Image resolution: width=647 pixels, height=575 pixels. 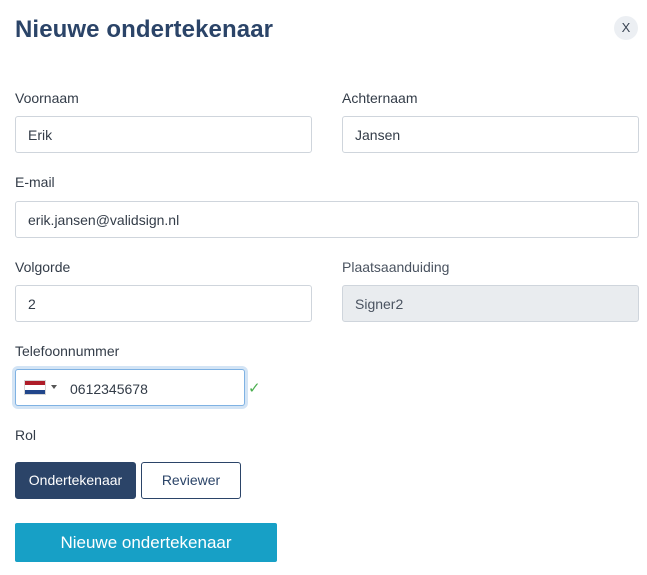 What do you see at coordinates (144, 29) in the screenshot?
I see `dialog-title: Nieuwe ondertekenaar` at bounding box center [144, 29].